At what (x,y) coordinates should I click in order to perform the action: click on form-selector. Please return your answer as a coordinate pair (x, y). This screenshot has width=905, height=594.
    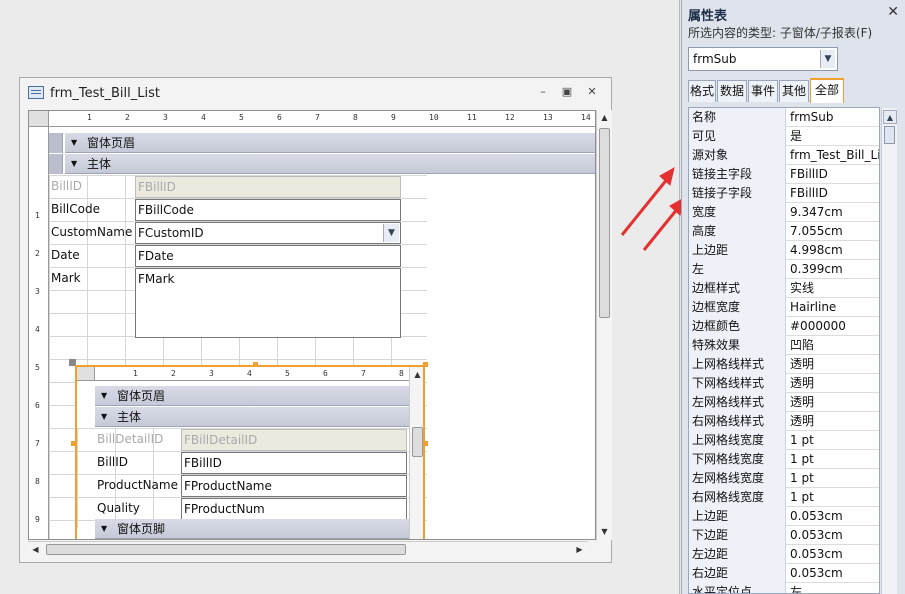
    Looking at the image, I should click on (39, 119).